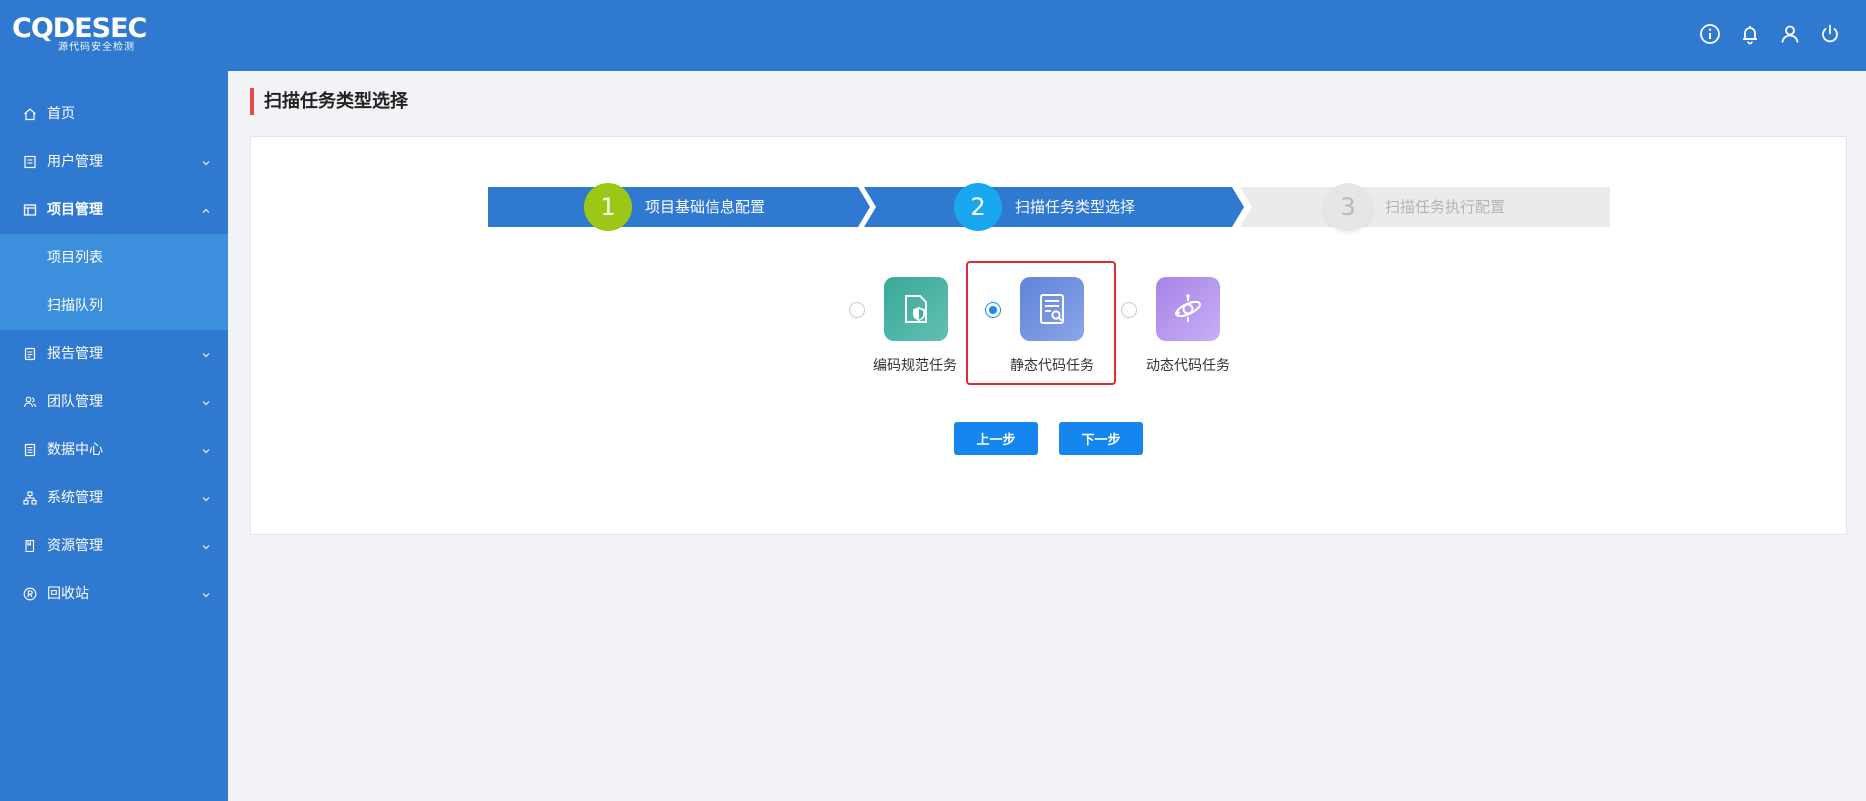 Image resolution: width=1866 pixels, height=801 pixels. Describe the element at coordinates (68, 594) in the screenshot. I see `sidebar-item-label: 回收站` at that location.